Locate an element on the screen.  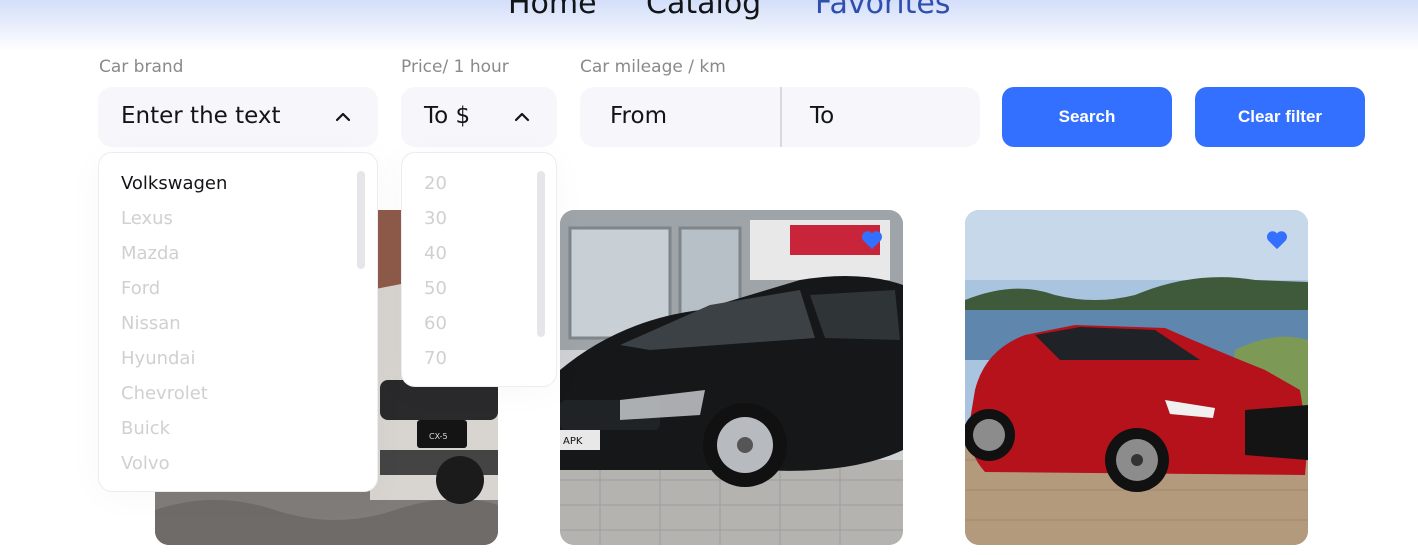
brand-option: Nissan is located at coordinates (151, 323).